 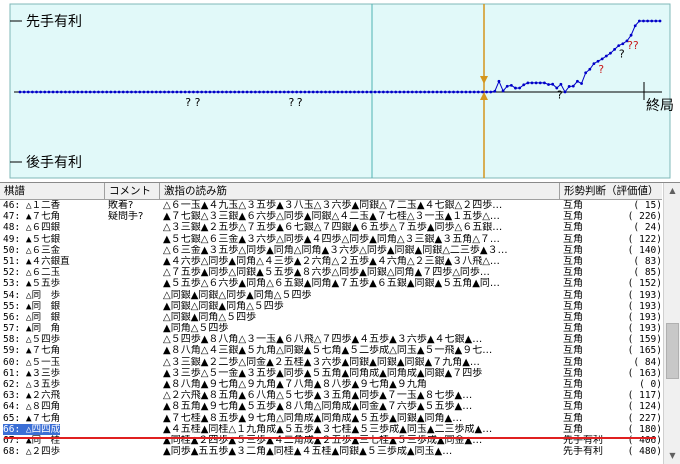 I want to click on move-row: 54: △同 歩 △同銀▲同銀△同歩▲同角△５四歩 互角 ( 193), so click(x=331, y=295).